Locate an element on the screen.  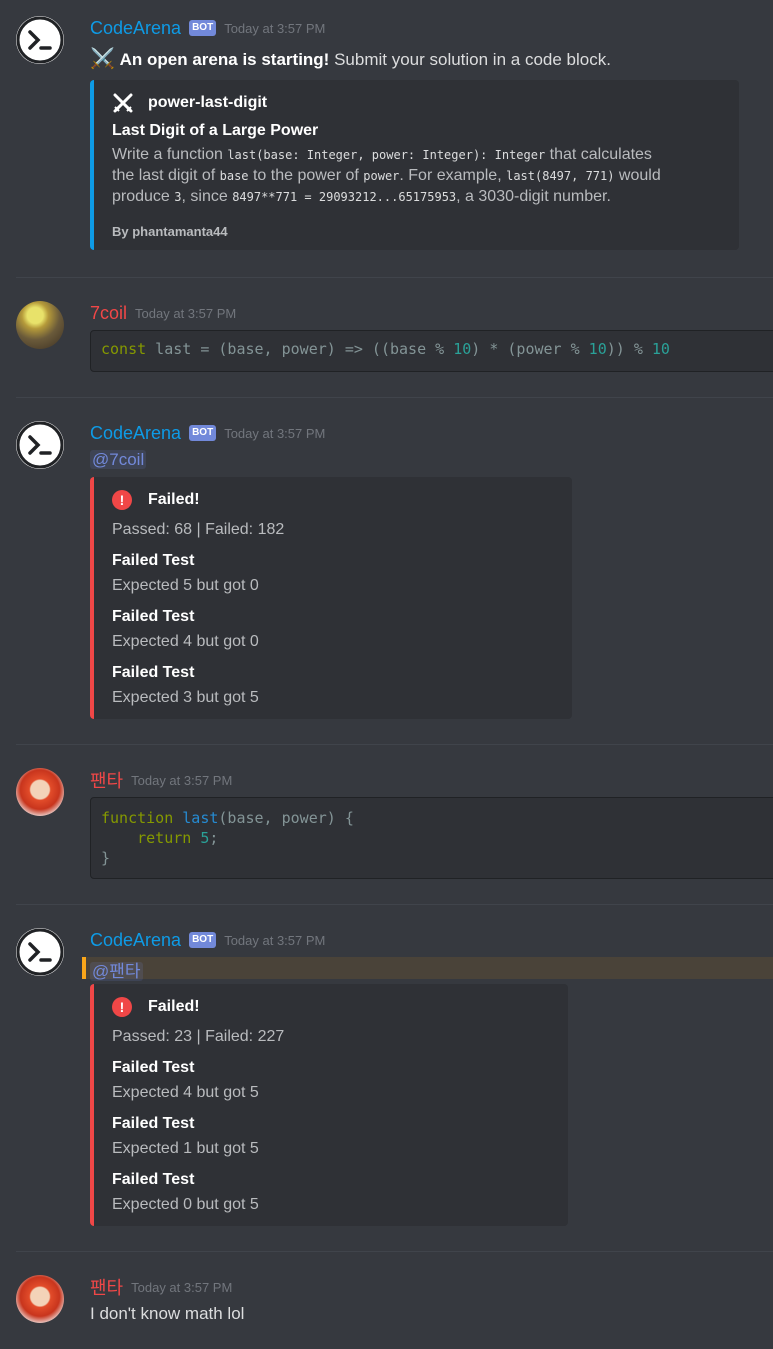
crossed-swords-icon is located at coordinates (123, 103).